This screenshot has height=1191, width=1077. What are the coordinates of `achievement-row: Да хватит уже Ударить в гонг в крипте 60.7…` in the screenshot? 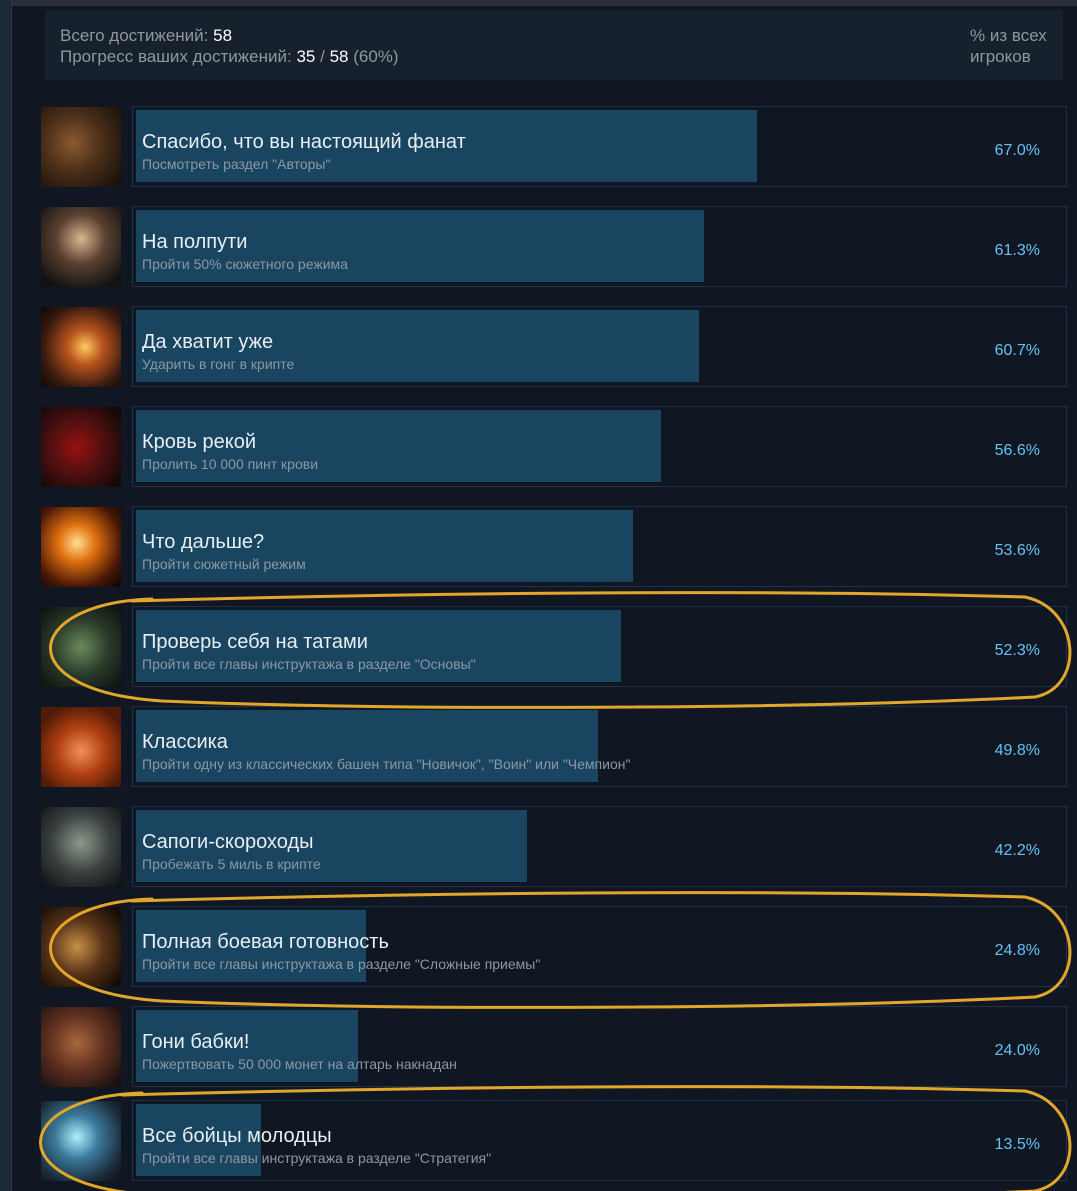 It's located at (554, 346).